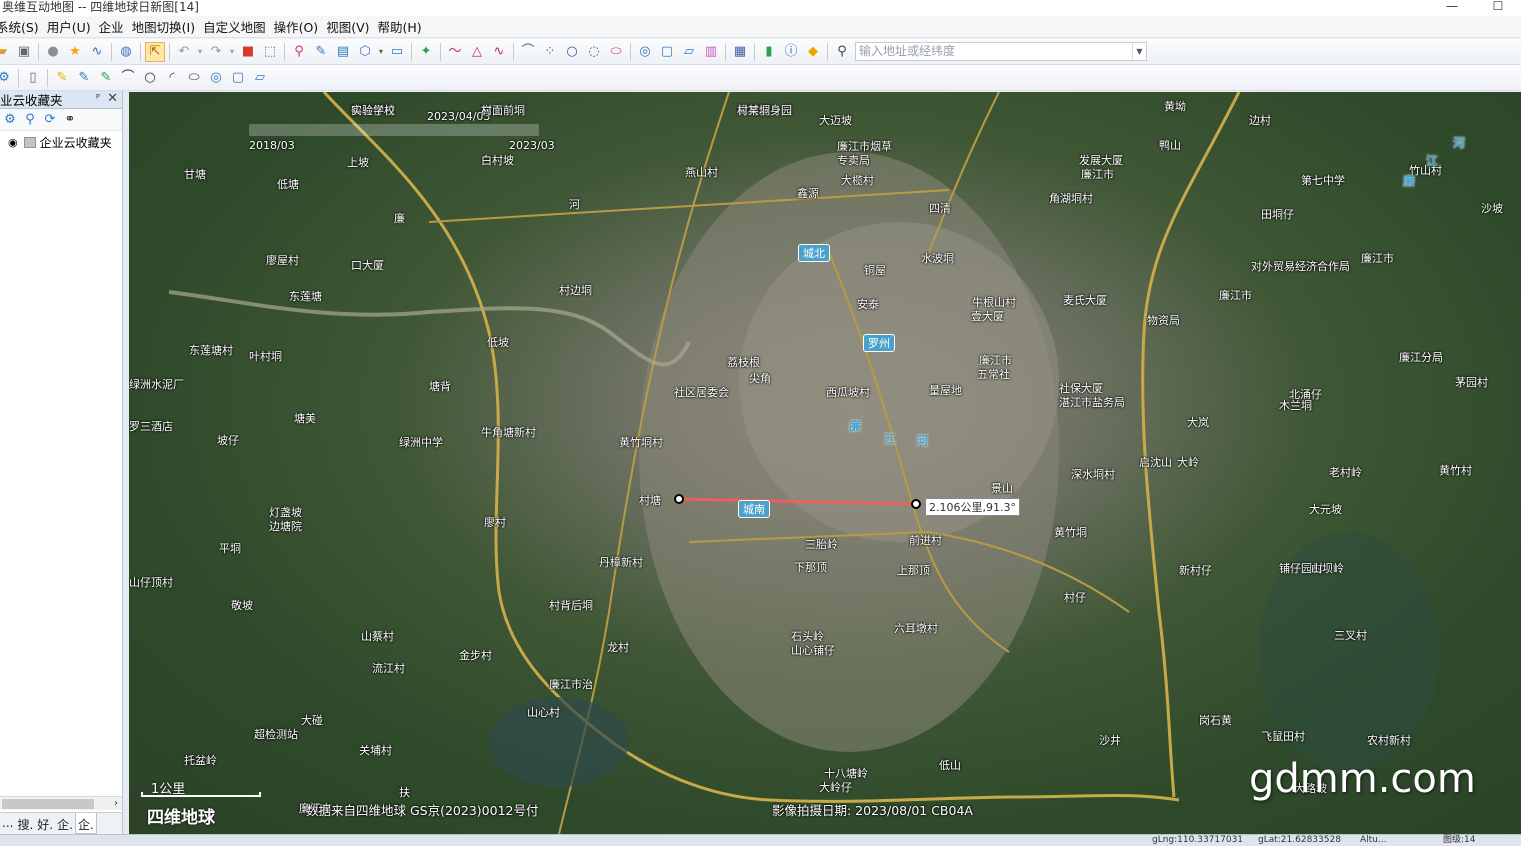 This screenshot has width=1521, height=846. What do you see at coordinates (61, 142) in the screenshot?
I see `tree-item-enterprise-favorites: ◉ 企业云收藏夹` at bounding box center [61, 142].